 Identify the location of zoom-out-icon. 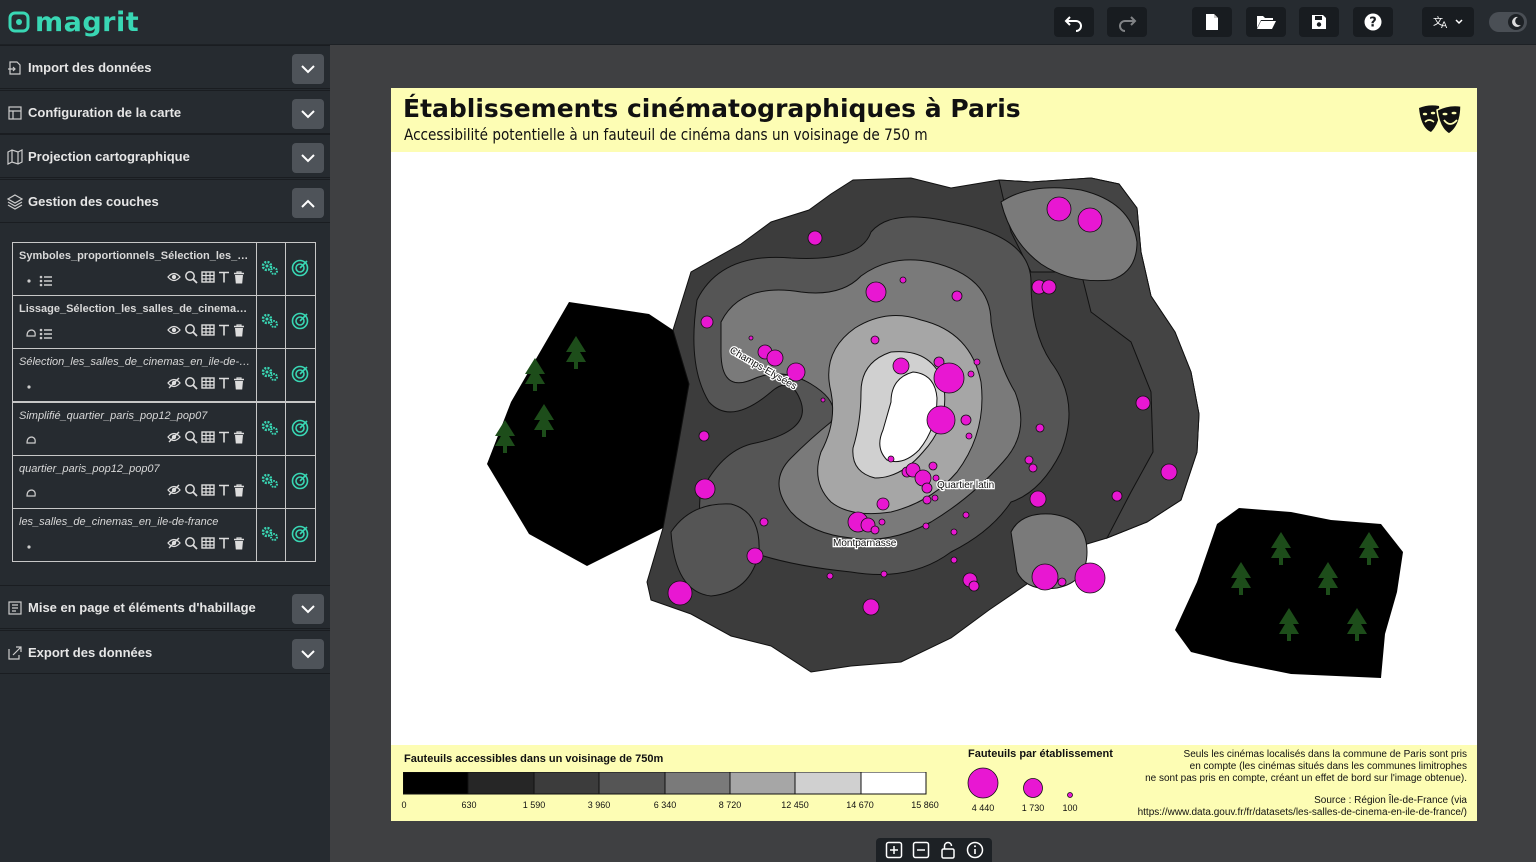
(921, 850).